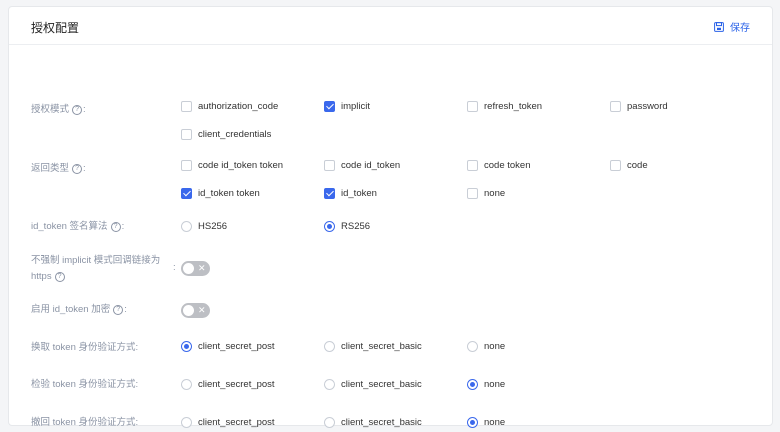  Describe the element at coordinates (498, 165) in the screenshot. I see `response-code-token: code token` at that location.